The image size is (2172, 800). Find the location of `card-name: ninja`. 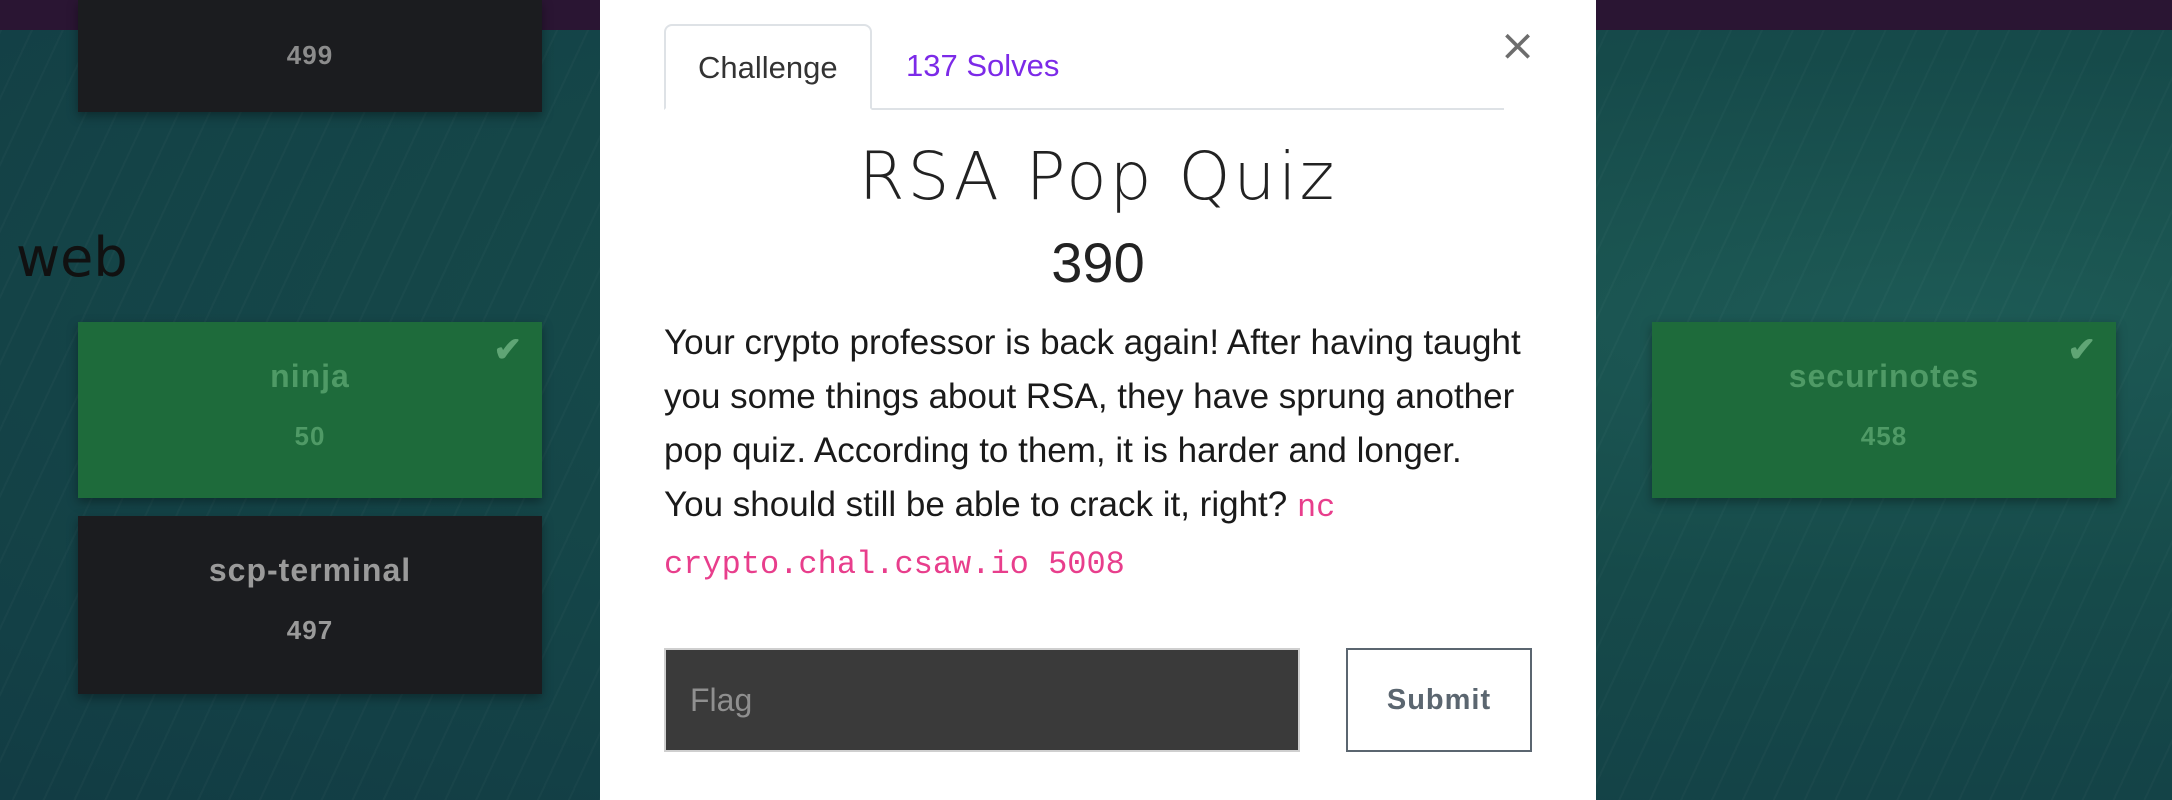

card-name: ninja is located at coordinates (310, 376).